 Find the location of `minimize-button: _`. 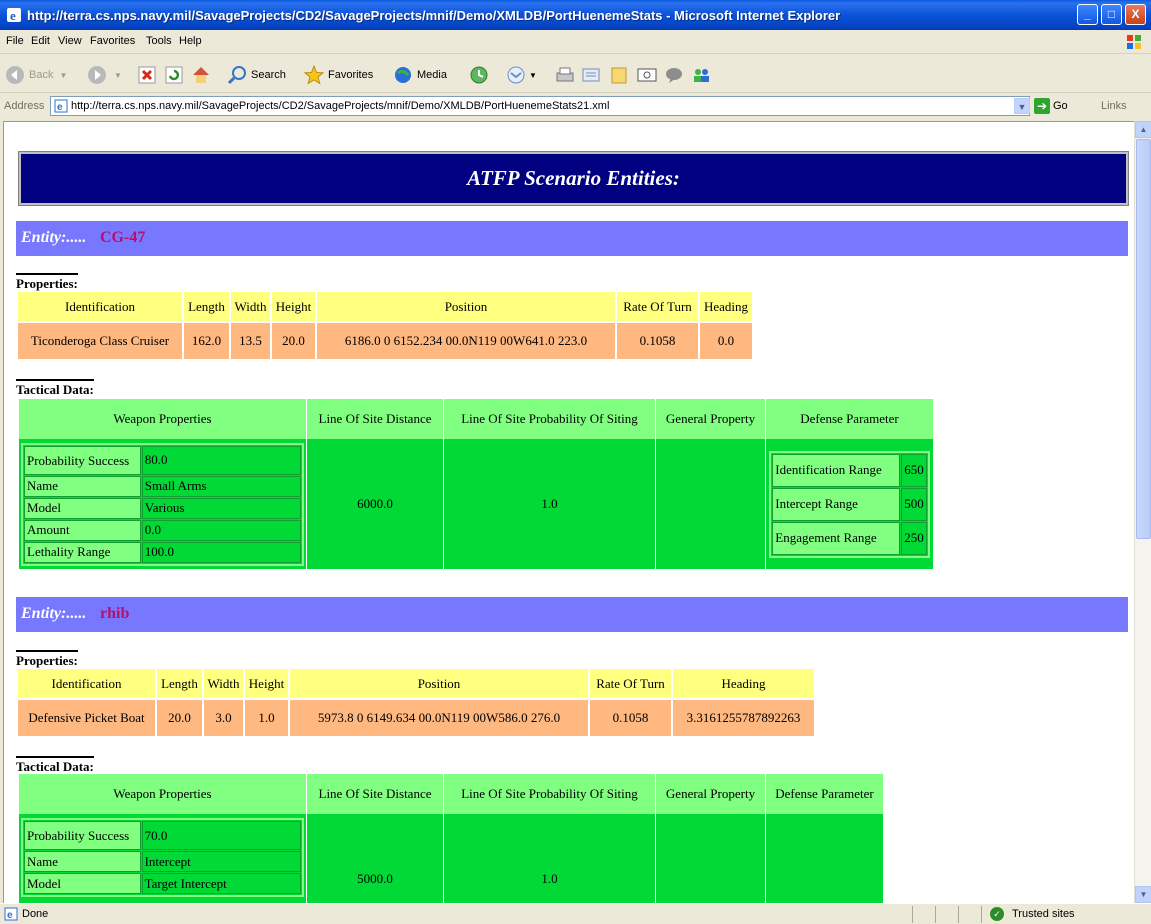

minimize-button: _ is located at coordinates (1087, 14).